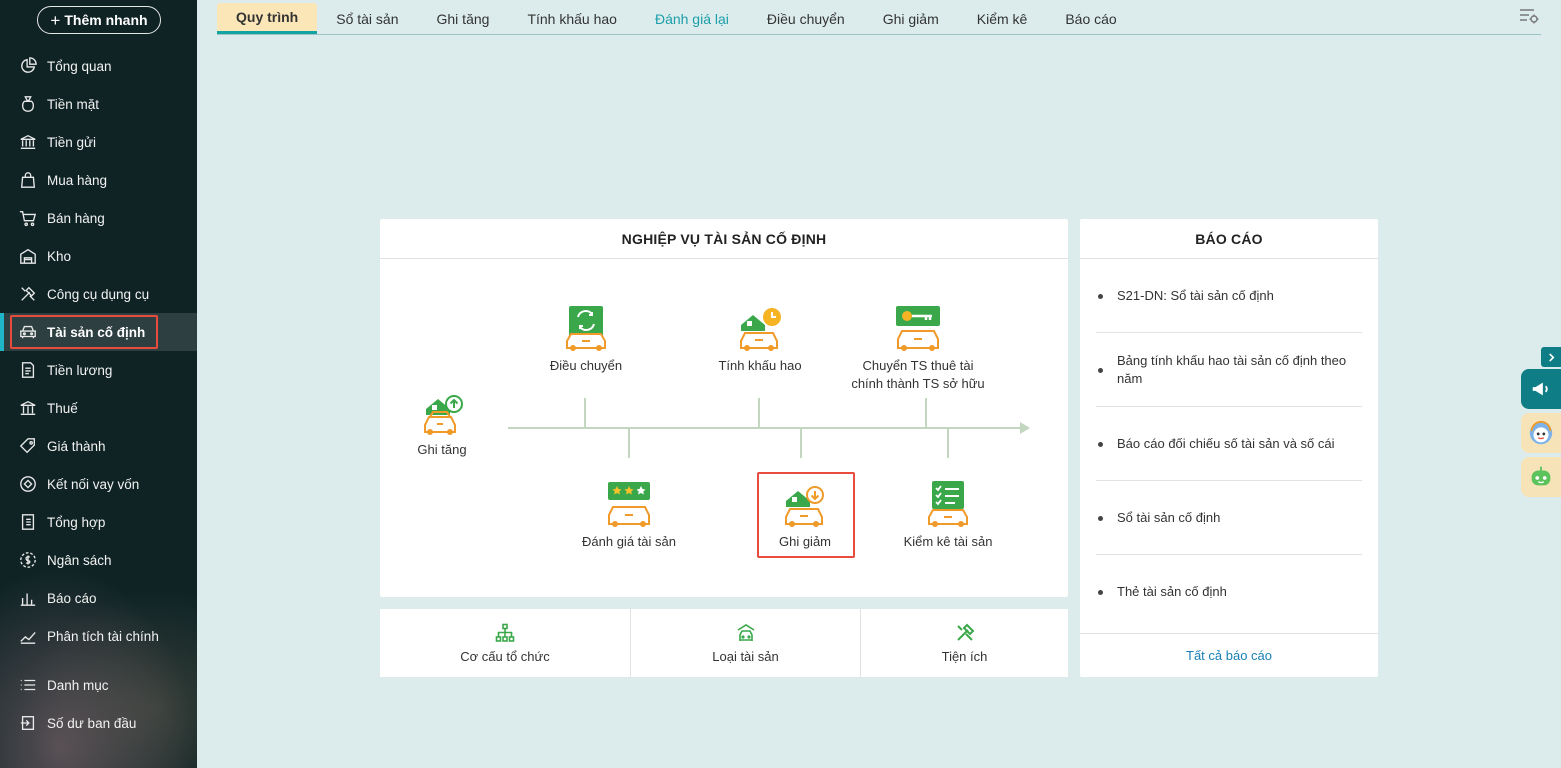  What do you see at coordinates (78, 685) in the screenshot?
I see `sidebar-item-label: Danh mục` at bounding box center [78, 685].